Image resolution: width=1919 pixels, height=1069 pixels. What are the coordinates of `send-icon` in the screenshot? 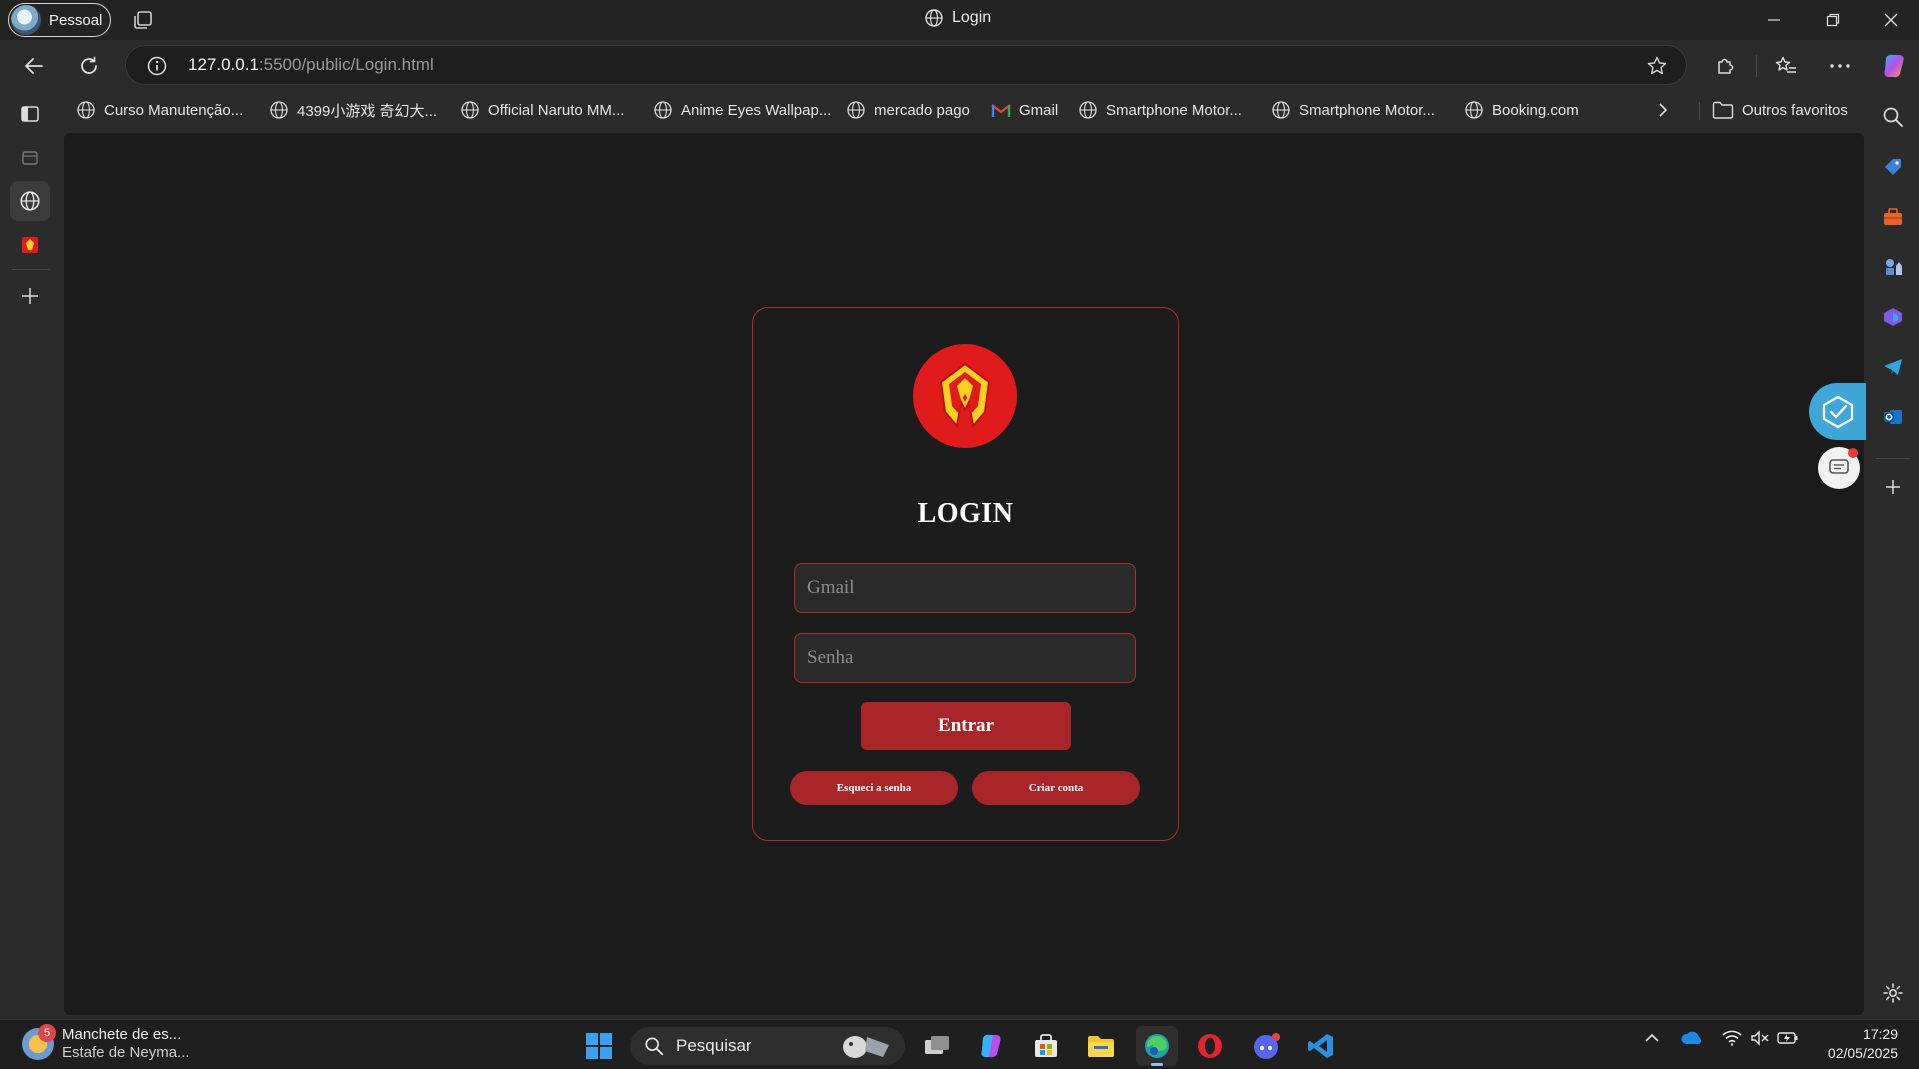 It's located at (1893, 367).